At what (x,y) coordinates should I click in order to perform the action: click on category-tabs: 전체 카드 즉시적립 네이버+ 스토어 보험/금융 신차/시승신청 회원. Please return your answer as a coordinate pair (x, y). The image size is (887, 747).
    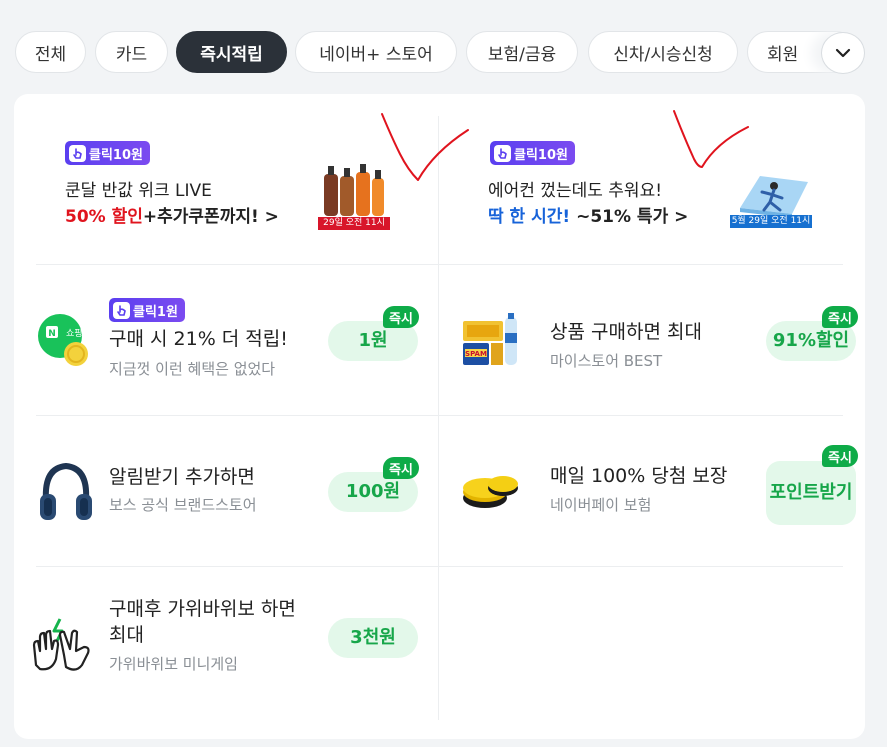
    Looking at the image, I should click on (443, 53).